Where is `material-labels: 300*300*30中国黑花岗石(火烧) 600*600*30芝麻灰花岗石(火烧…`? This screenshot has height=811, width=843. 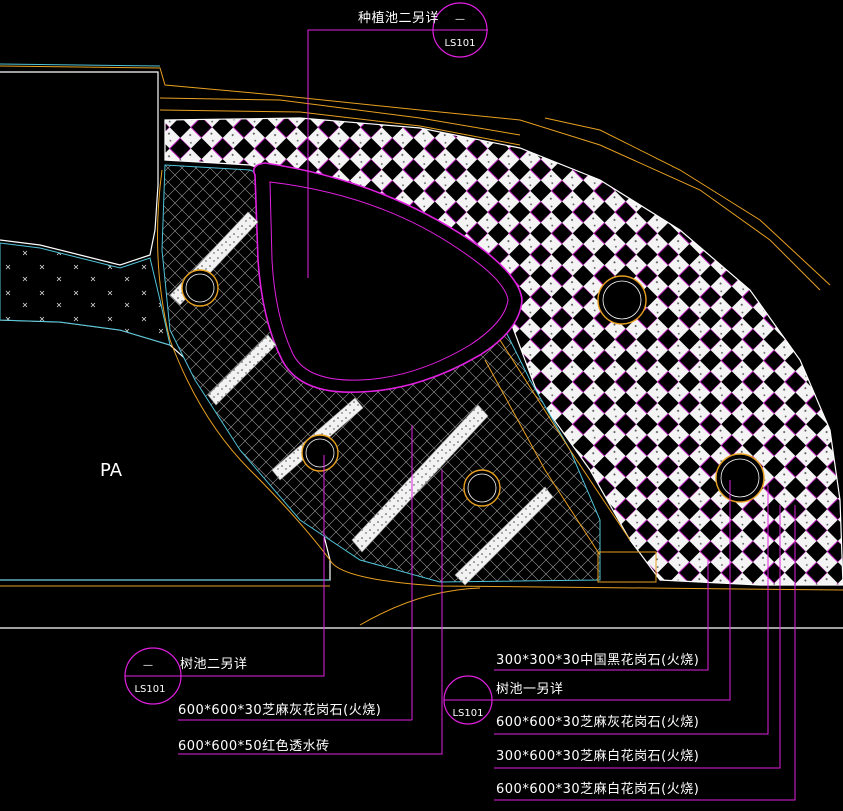 material-labels: 300*300*30中国黑花岗石(火烧) 600*600*30芝麻灰花岗石(火烧… is located at coordinates (438, 724).